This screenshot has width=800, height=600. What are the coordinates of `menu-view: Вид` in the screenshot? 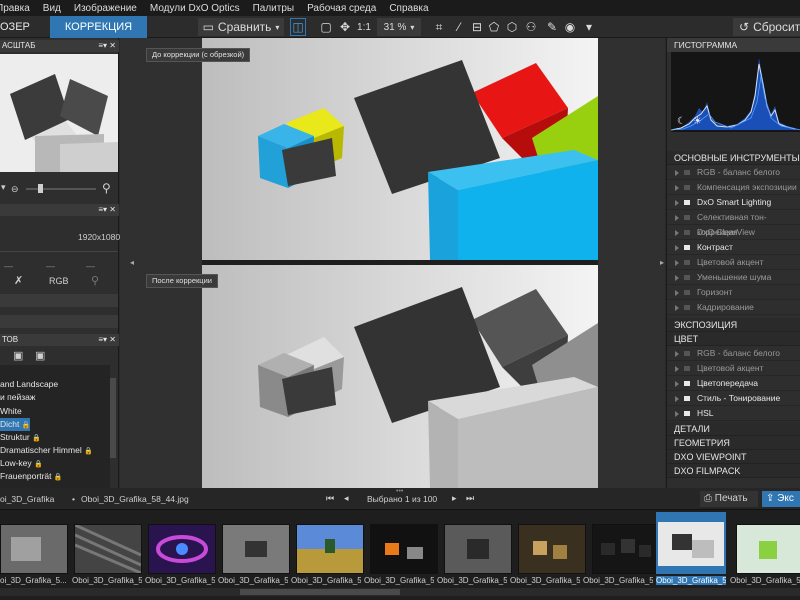 It's located at (52, 8).